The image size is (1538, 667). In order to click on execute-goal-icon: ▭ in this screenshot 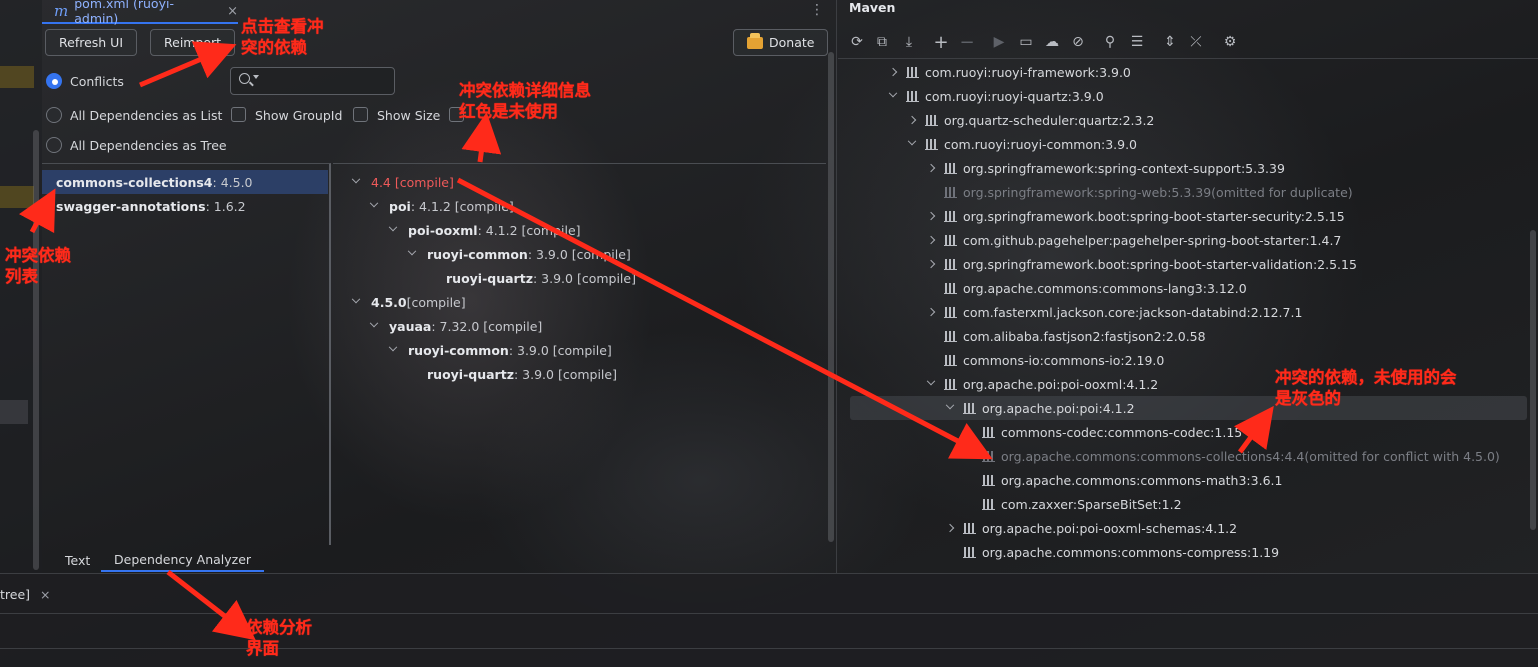, I will do `click(1026, 42)`.